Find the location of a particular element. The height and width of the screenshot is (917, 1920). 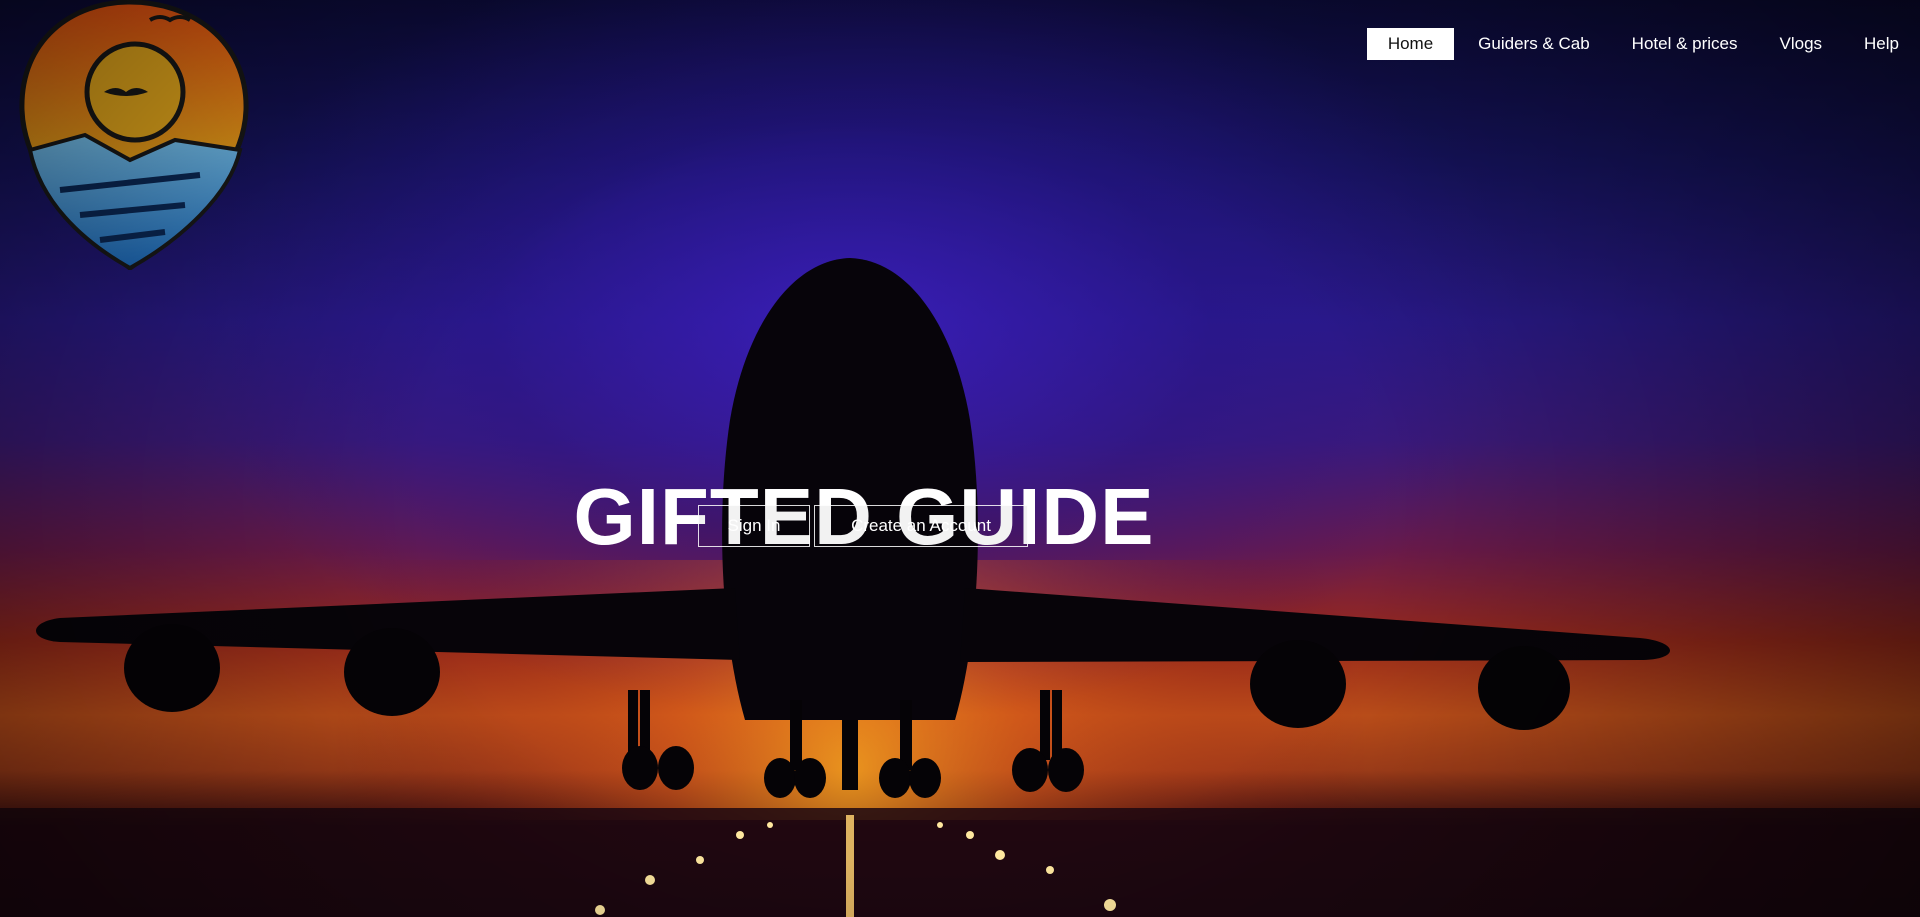

nav-item-vlogs: Vlogs is located at coordinates (1801, 44).